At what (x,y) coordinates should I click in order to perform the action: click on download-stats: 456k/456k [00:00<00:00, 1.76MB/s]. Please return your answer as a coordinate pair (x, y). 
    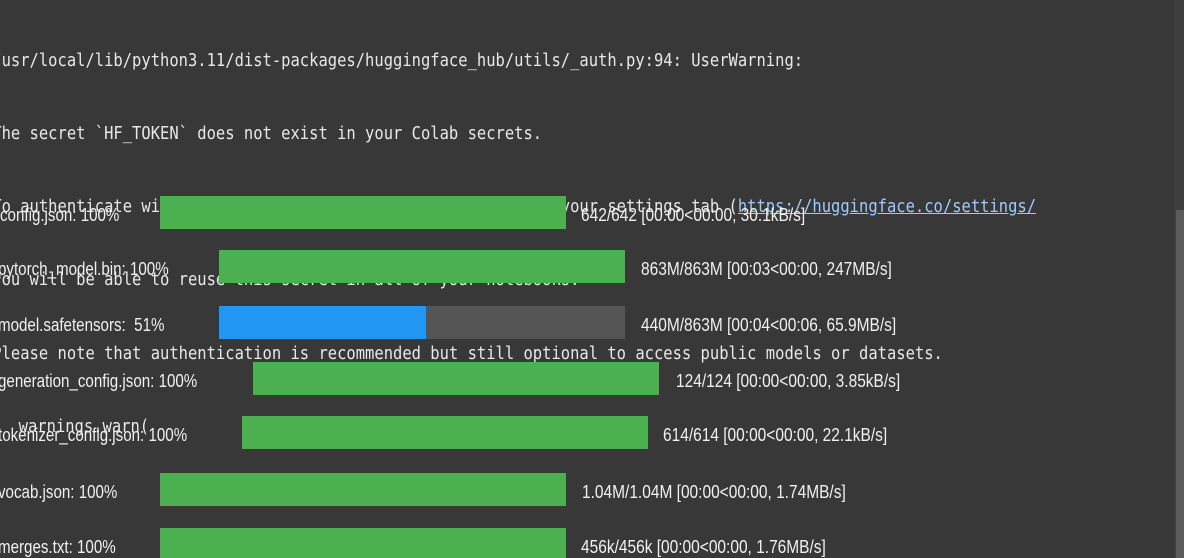
    Looking at the image, I should click on (703, 547).